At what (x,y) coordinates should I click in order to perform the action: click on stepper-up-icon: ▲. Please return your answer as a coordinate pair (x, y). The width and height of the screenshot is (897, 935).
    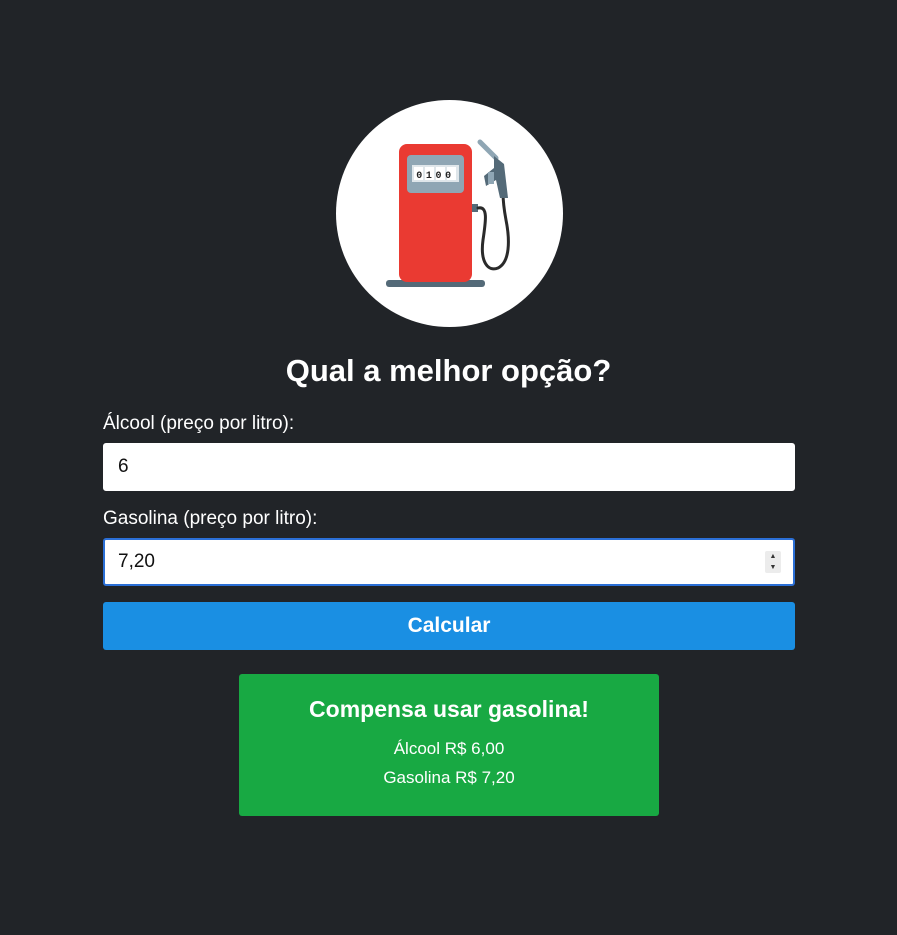
    Looking at the image, I should click on (773, 556).